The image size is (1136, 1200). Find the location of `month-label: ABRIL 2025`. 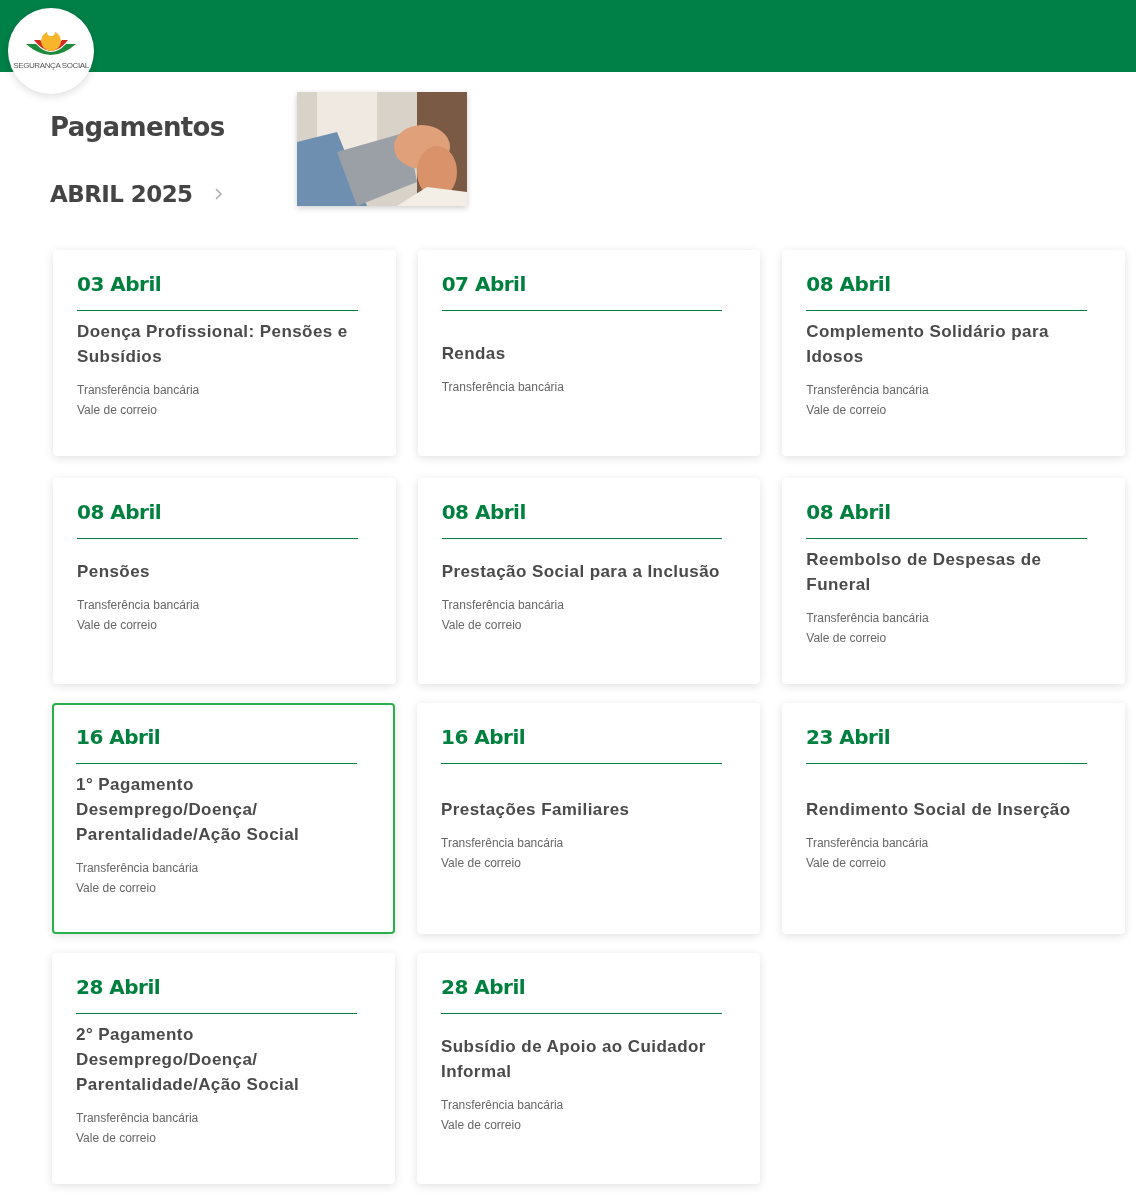

month-label: ABRIL 2025 is located at coordinates (121, 194).